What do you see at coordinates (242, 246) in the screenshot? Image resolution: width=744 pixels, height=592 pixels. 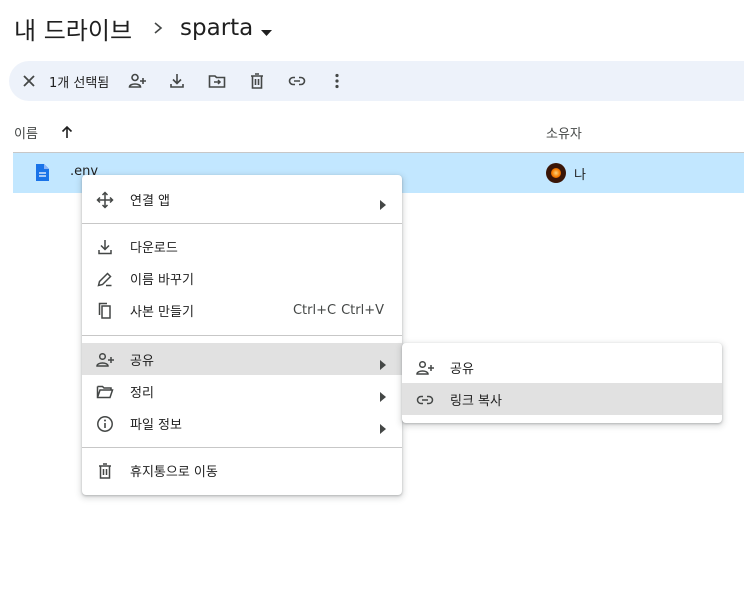 I see `menu-item-download: 다운로드` at bounding box center [242, 246].